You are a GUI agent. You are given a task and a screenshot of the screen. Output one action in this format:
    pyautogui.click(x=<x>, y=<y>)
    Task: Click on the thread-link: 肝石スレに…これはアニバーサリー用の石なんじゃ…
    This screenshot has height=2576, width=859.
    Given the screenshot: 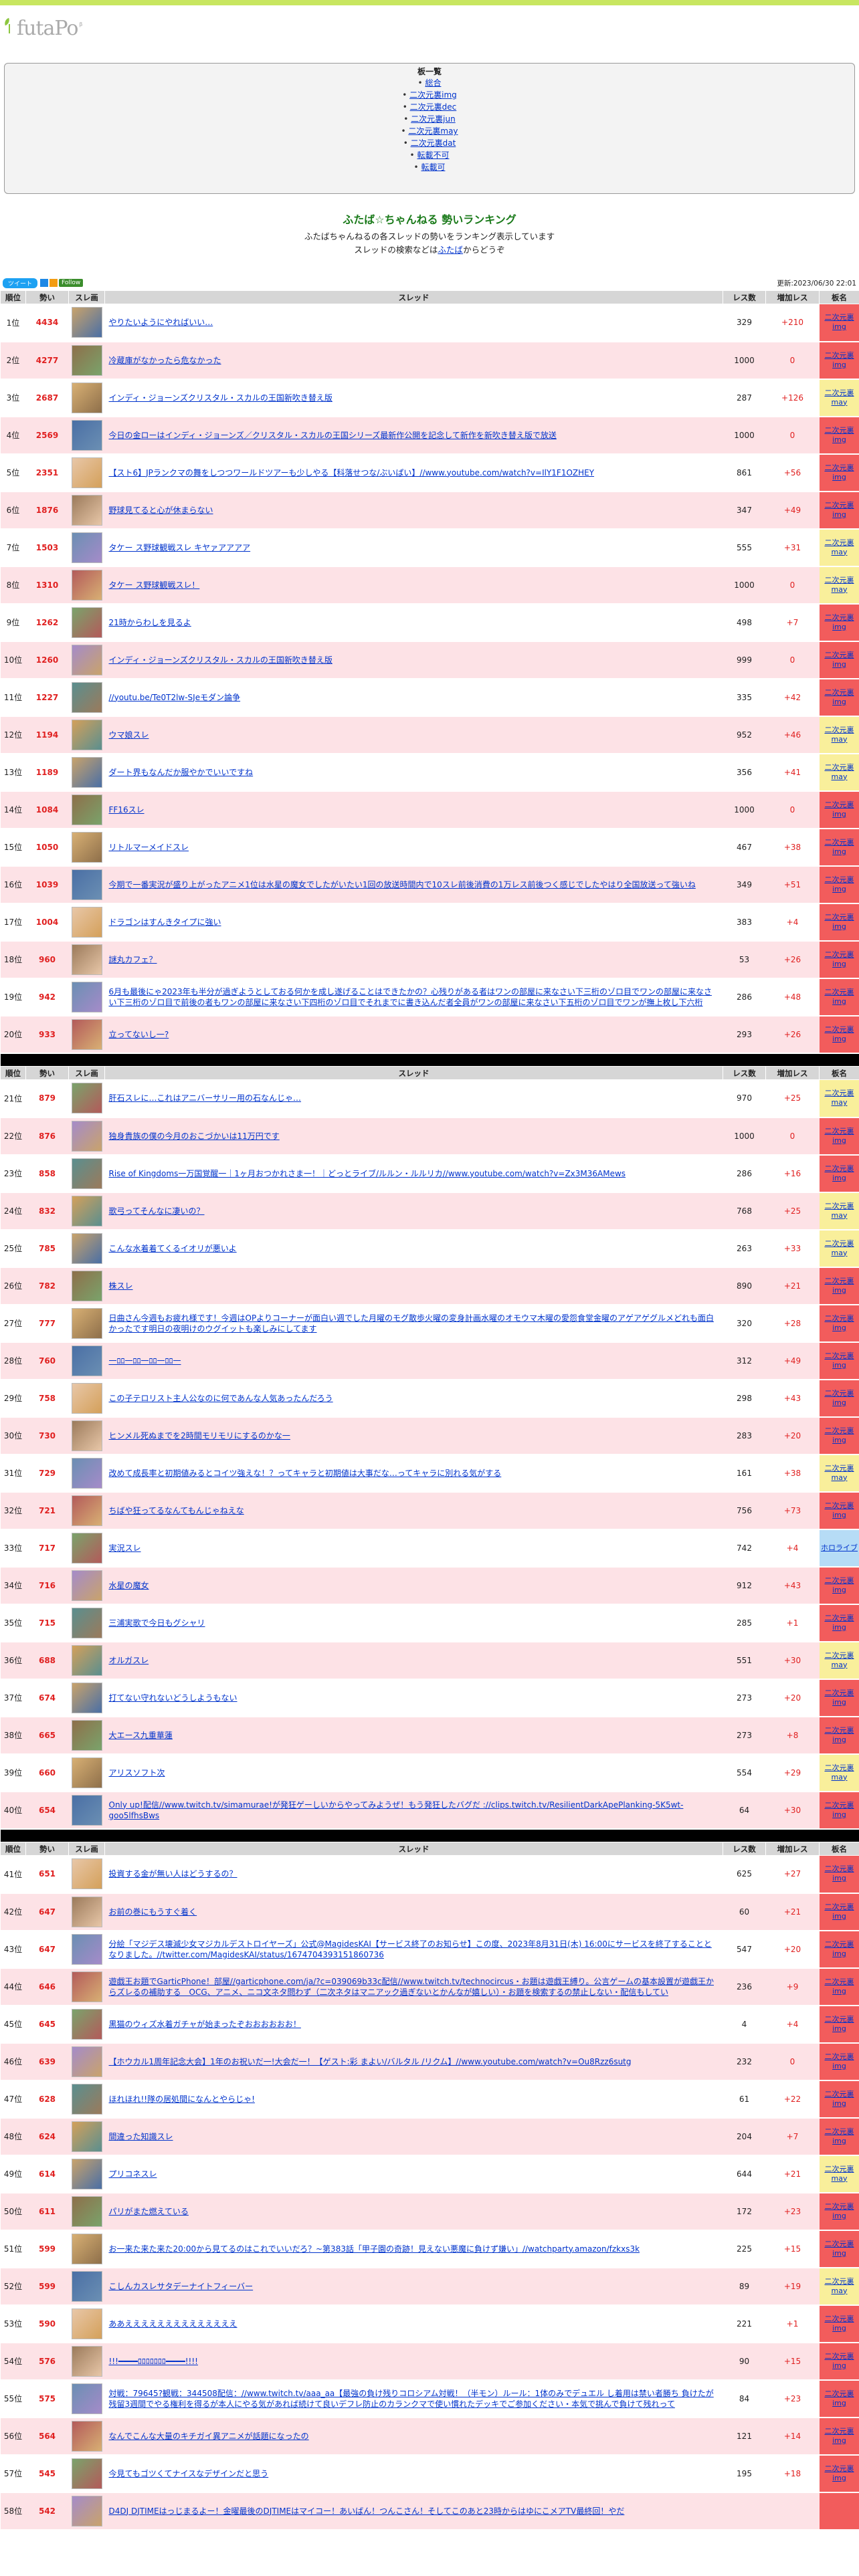 What is the action you would take?
    pyautogui.click(x=205, y=1098)
    